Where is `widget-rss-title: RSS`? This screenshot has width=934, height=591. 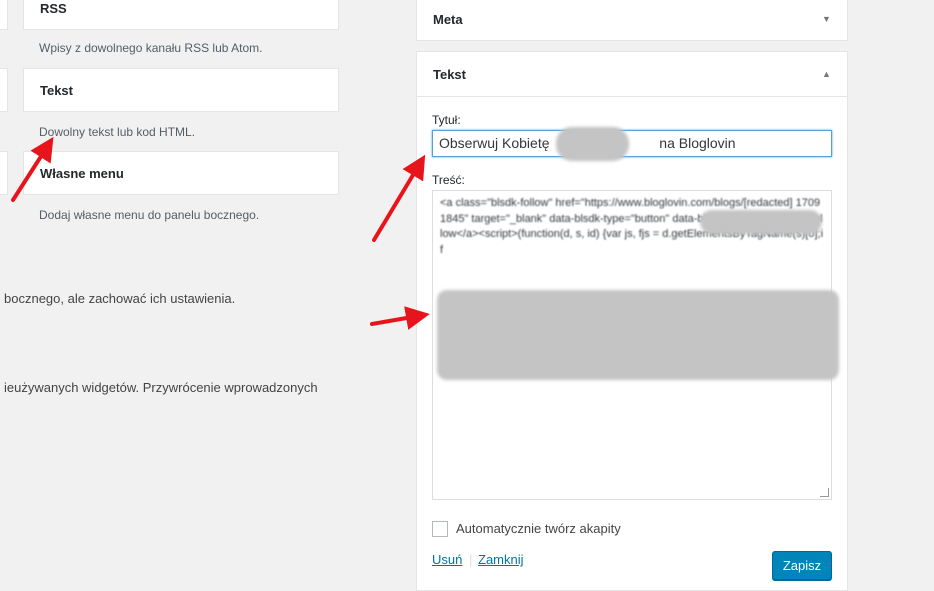 widget-rss-title: RSS is located at coordinates (53, 8).